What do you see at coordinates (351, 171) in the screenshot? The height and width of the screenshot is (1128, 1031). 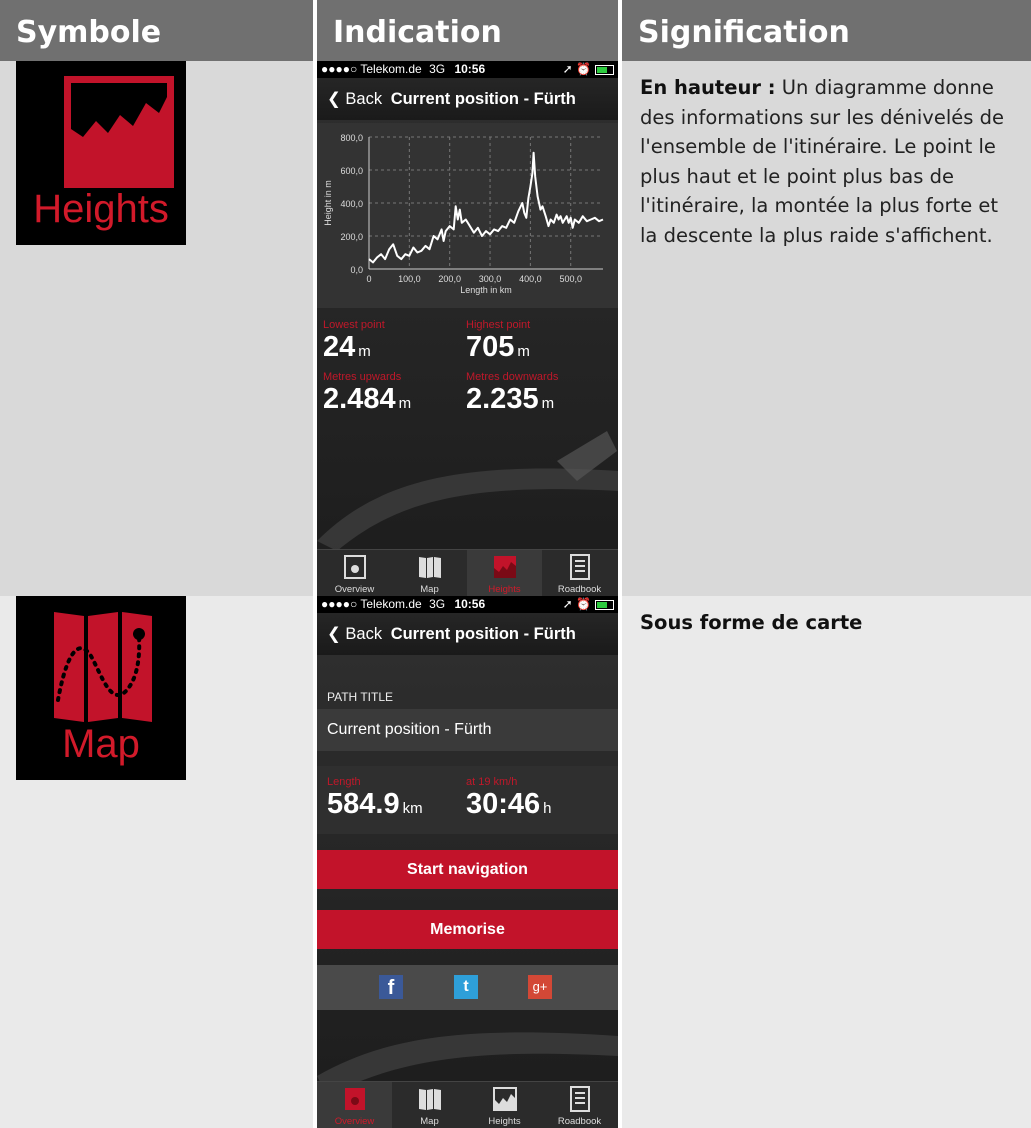 I see `y-tick-label: 600,0` at bounding box center [351, 171].